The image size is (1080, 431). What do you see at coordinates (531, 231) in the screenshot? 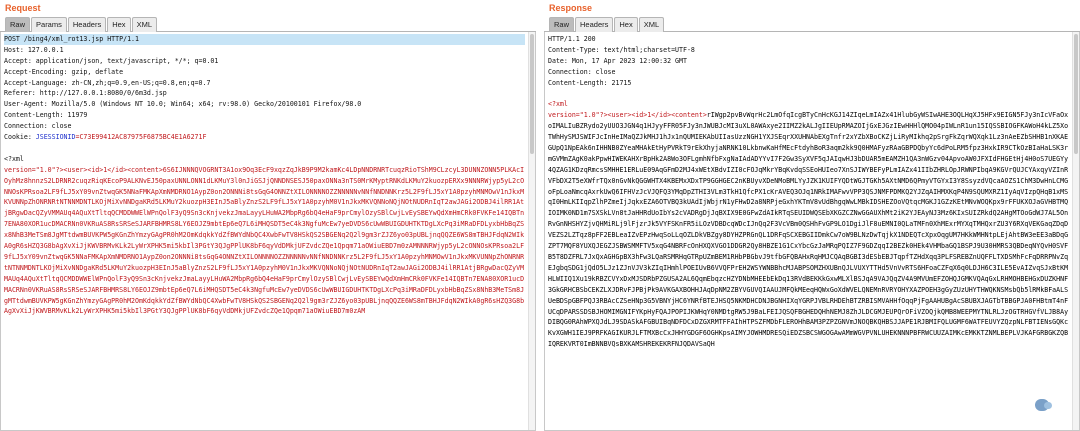
I see `request-scrollbar` at bounding box center [531, 231].